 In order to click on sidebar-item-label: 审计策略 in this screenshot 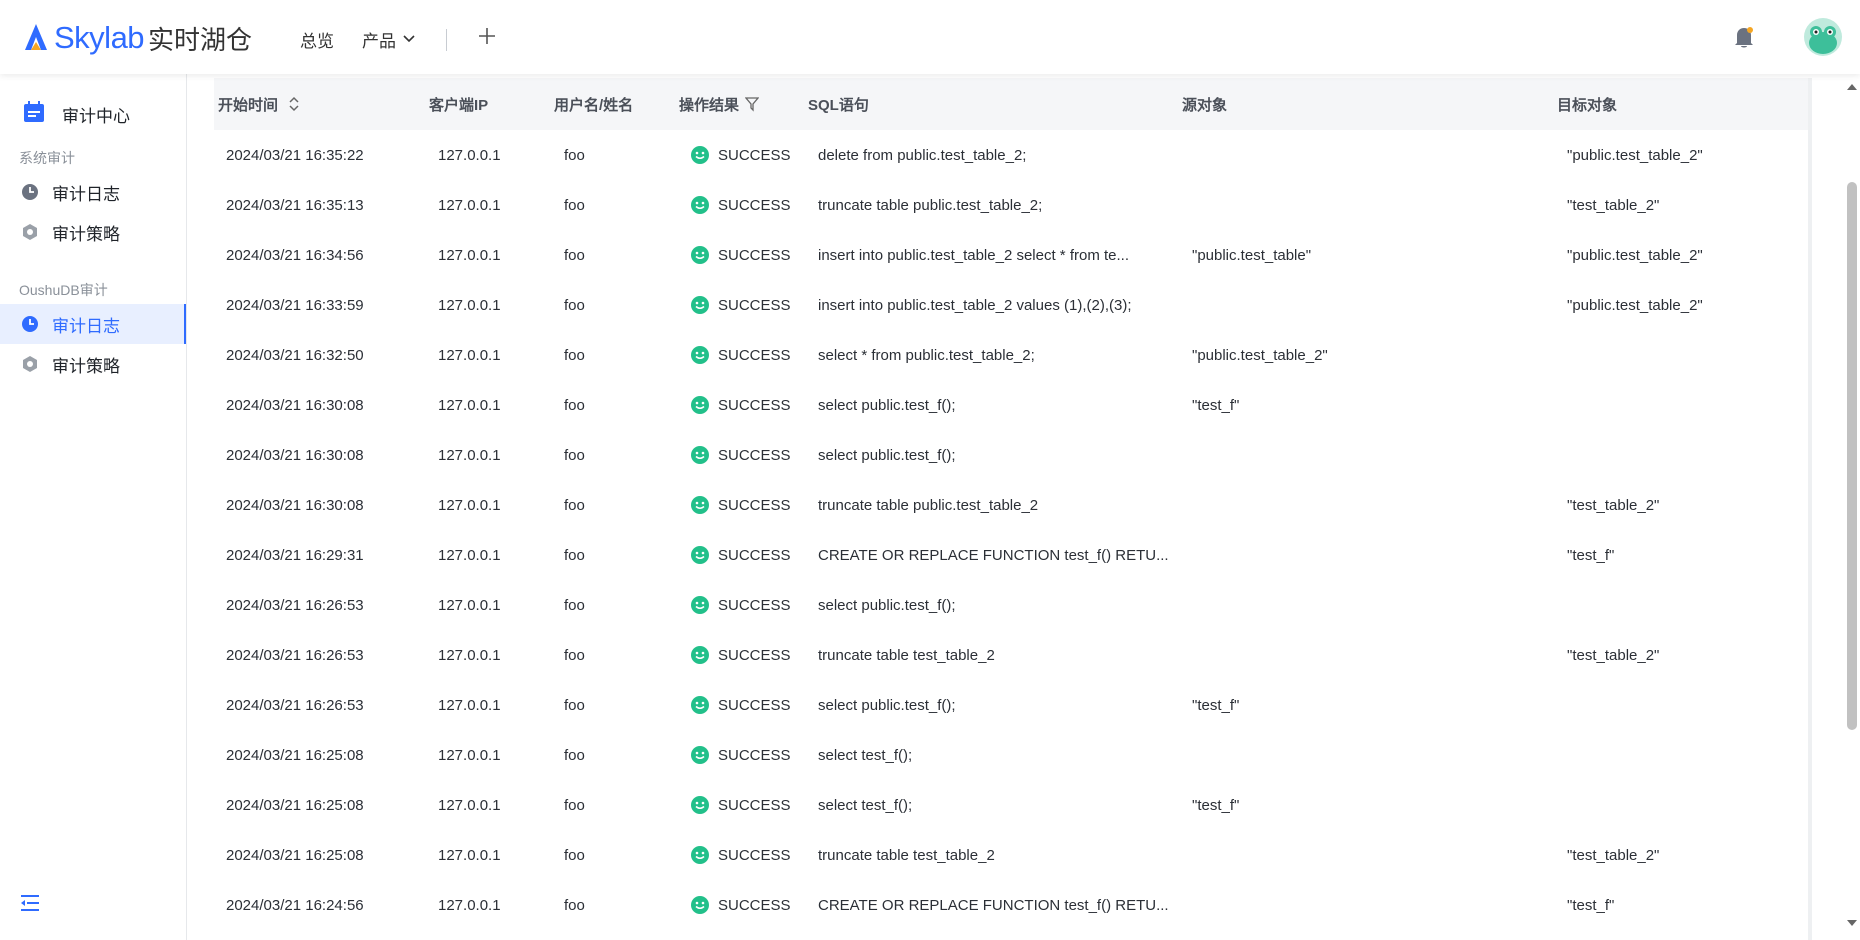, I will do `click(86, 366)`.